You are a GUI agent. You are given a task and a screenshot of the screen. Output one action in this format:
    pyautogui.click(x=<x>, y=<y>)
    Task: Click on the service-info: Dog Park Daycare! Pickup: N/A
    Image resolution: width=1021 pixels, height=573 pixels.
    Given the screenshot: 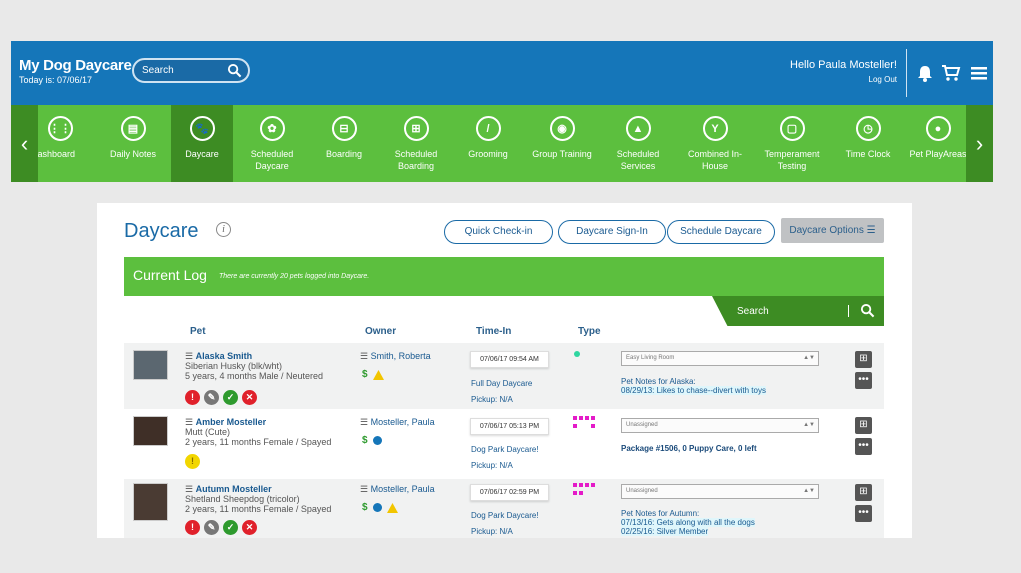 What is the action you would take?
    pyautogui.click(x=505, y=524)
    